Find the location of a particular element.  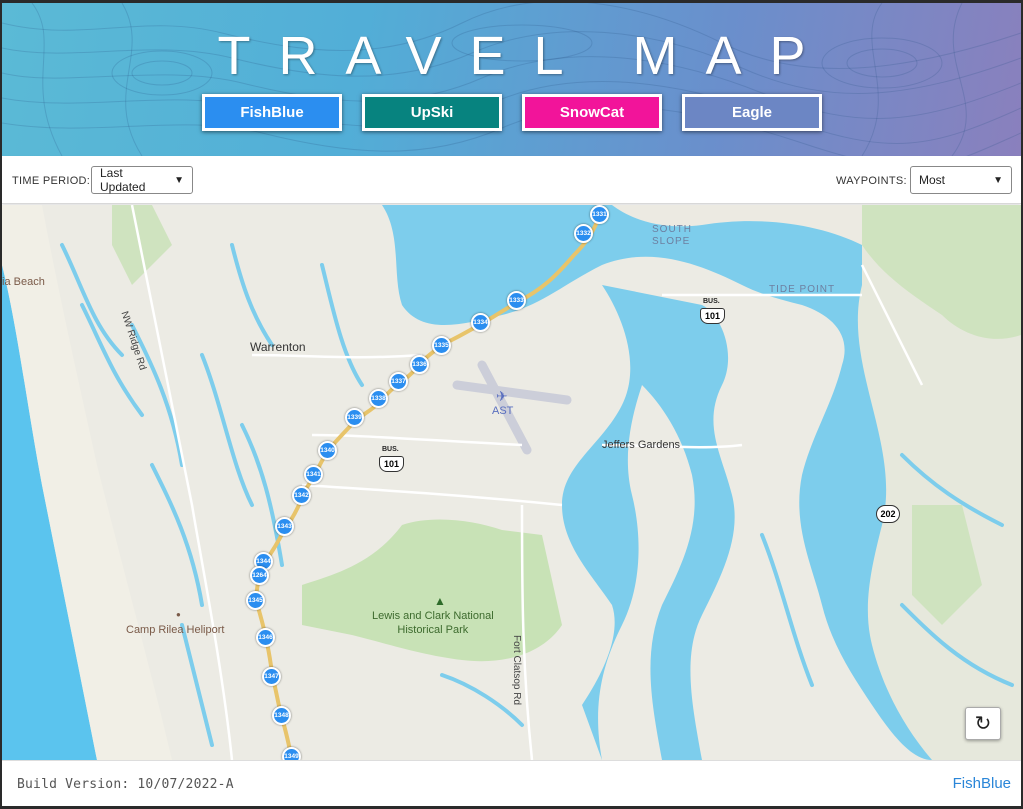

waypoint-marker: 1332 is located at coordinates (583, 233).